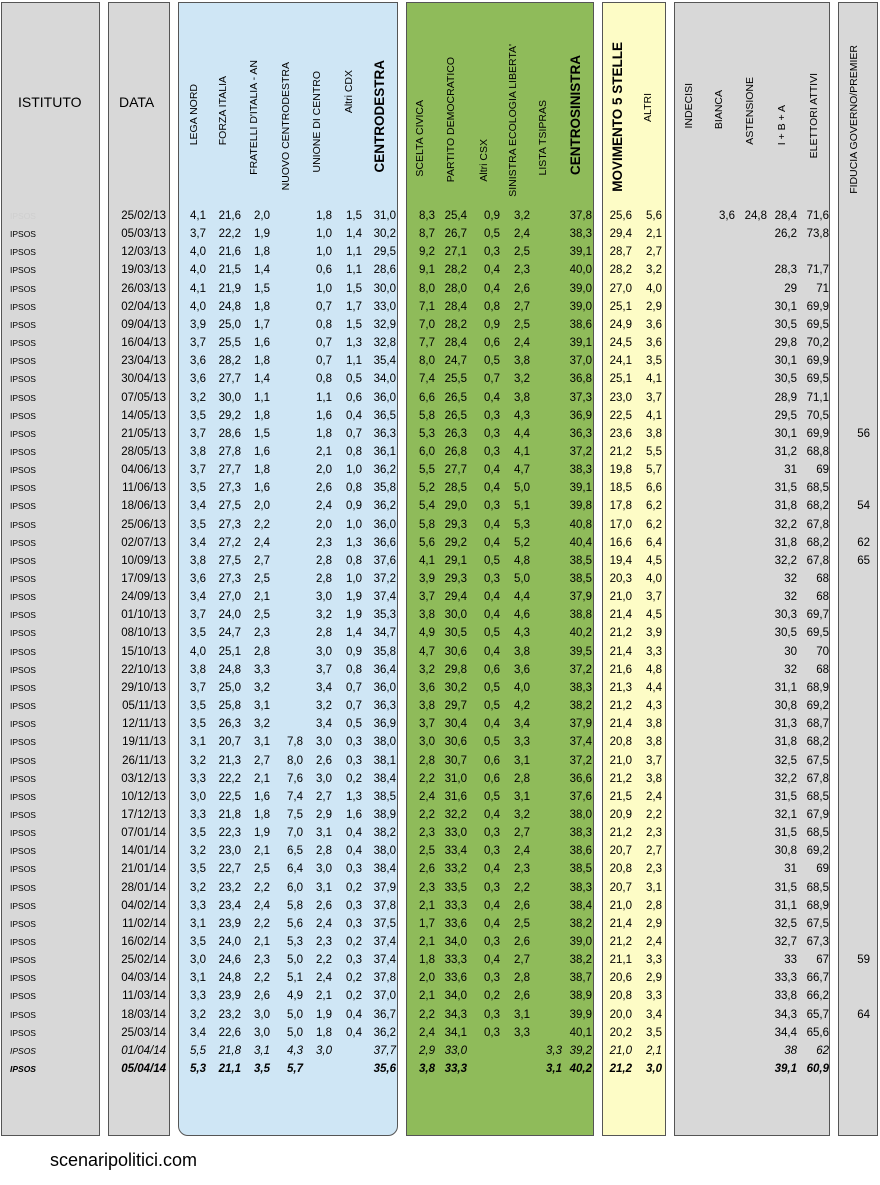 This screenshot has width=880, height=1185. What do you see at coordinates (817, 814) in the screenshot?
I see `elettori-cell: 67,9` at bounding box center [817, 814].